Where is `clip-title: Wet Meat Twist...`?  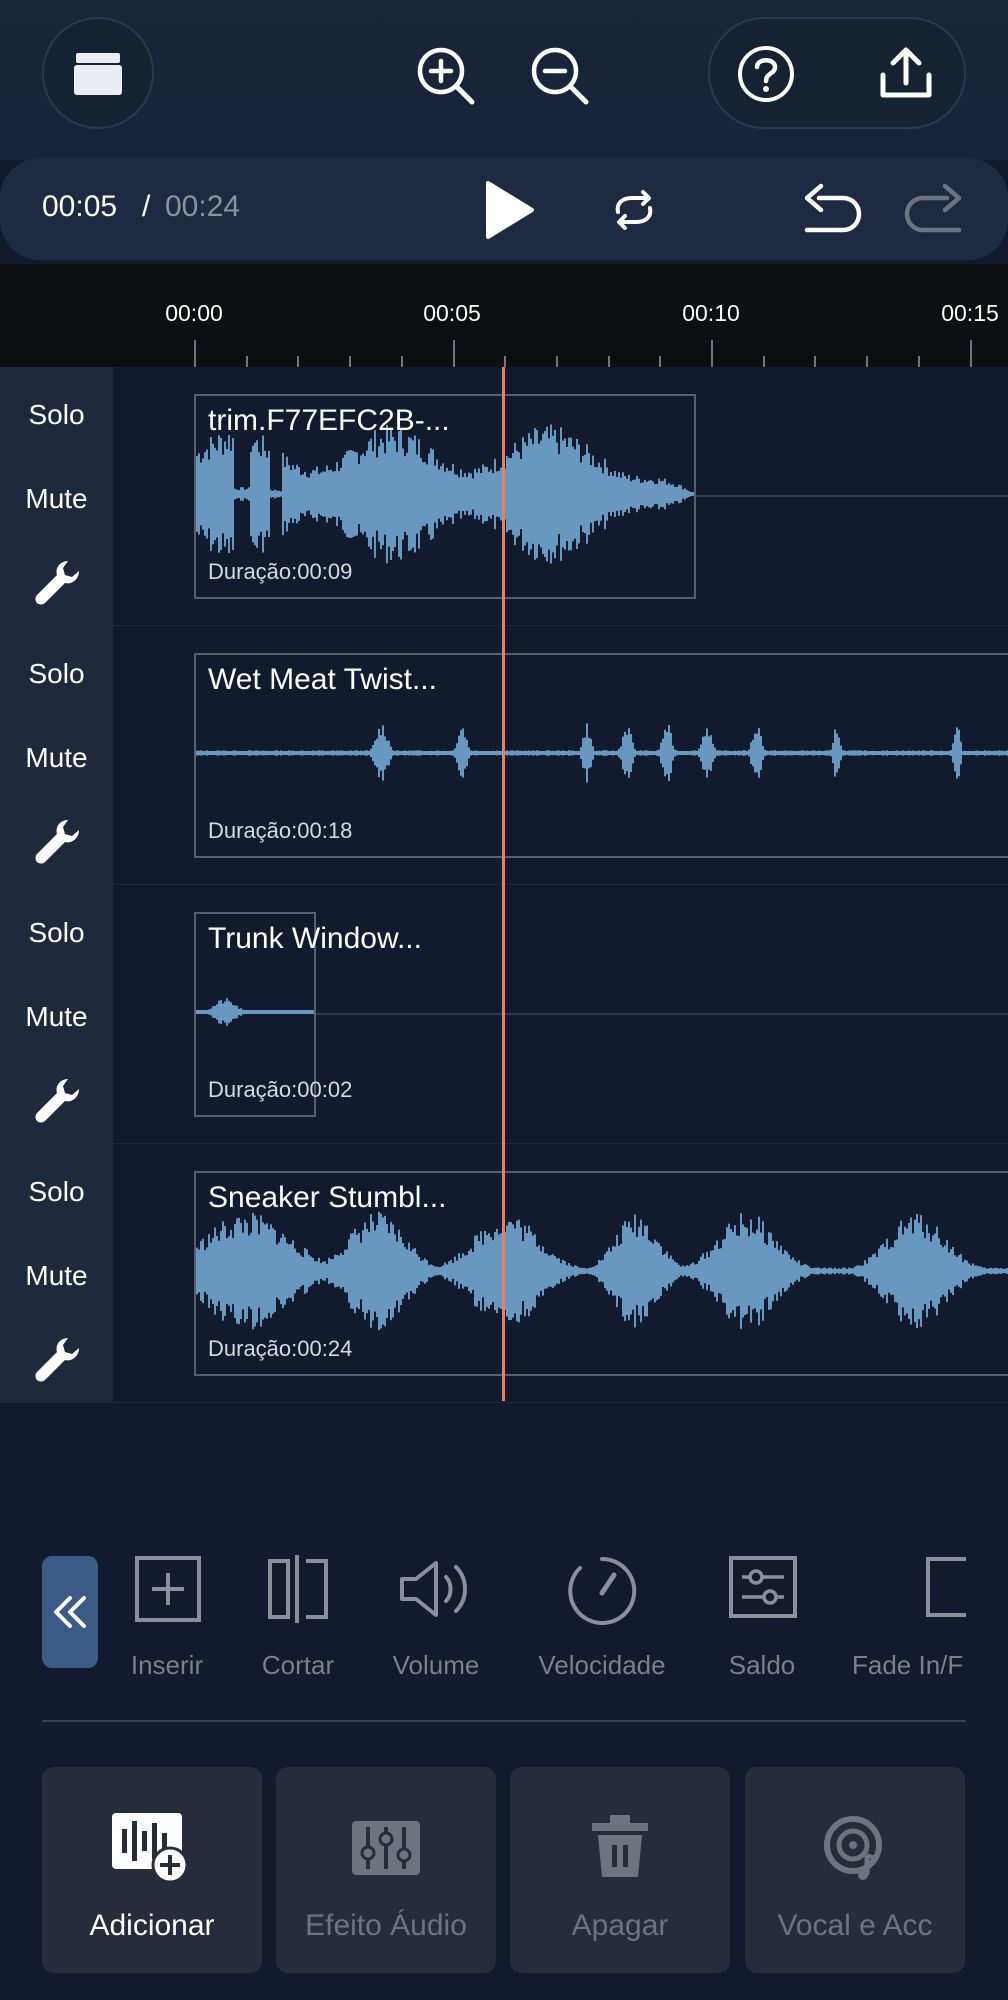 clip-title: Wet Meat Twist... is located at coordinates (322, 679).